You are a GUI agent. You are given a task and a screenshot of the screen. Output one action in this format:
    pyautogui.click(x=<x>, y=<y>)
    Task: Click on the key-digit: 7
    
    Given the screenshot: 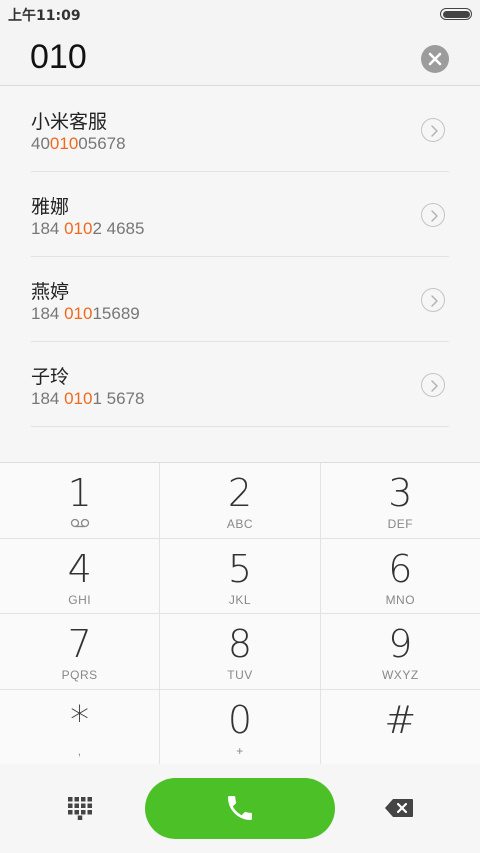 What is the action you would take?
    pyautogui.click(x=79, y=644)
    